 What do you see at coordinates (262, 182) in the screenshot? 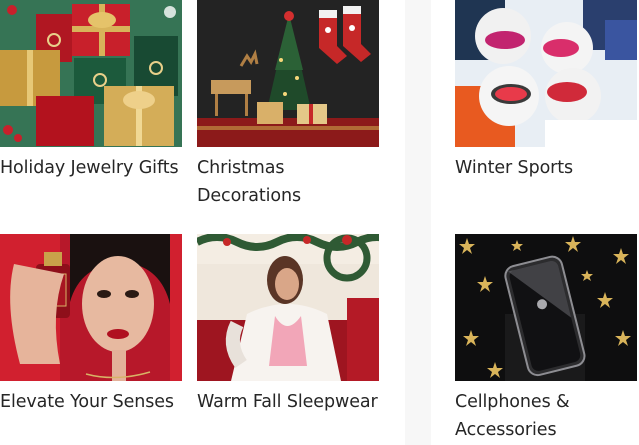
I see `category-label: Christmas Decorations` at bounding box center [262, 182].